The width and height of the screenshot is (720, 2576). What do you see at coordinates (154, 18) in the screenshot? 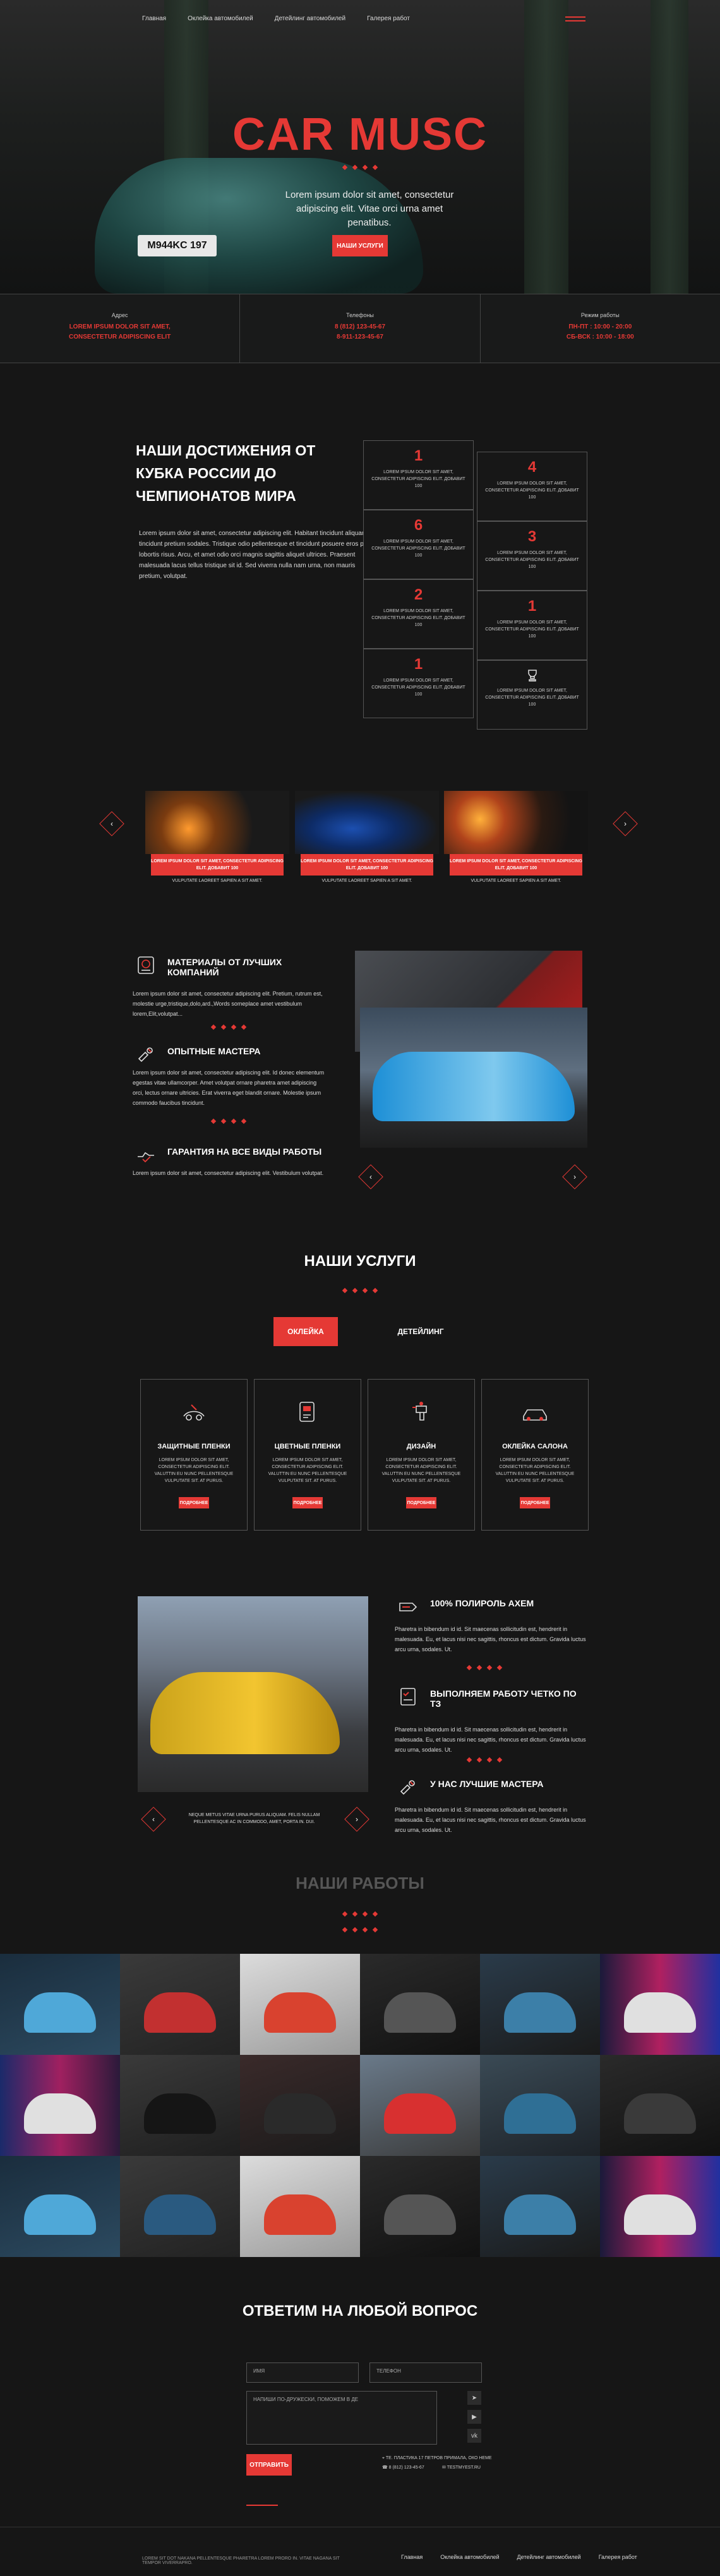
I see `nav-link-home: Главная` at bounding box center [154, 18].